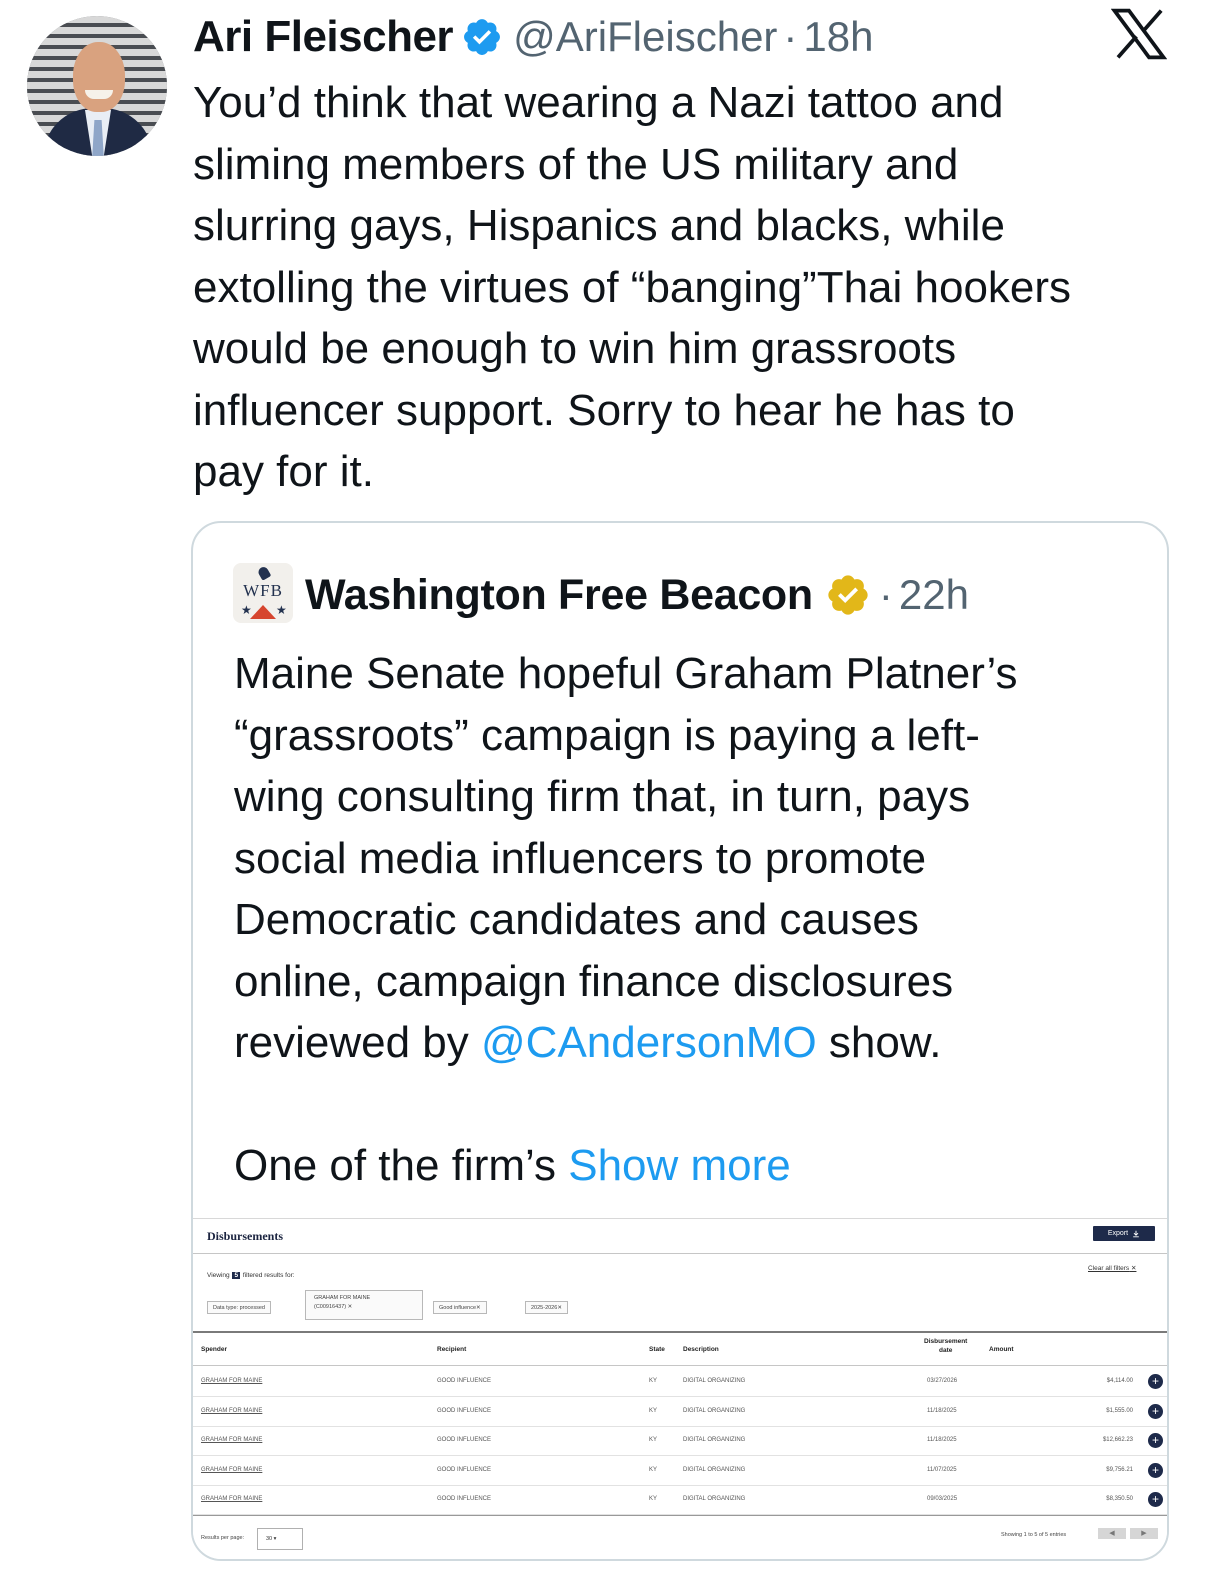 Image resolution: width=1206 pixels, height=1581 pixels. I want to click on tweet-time: 18h, so click(838, 37).